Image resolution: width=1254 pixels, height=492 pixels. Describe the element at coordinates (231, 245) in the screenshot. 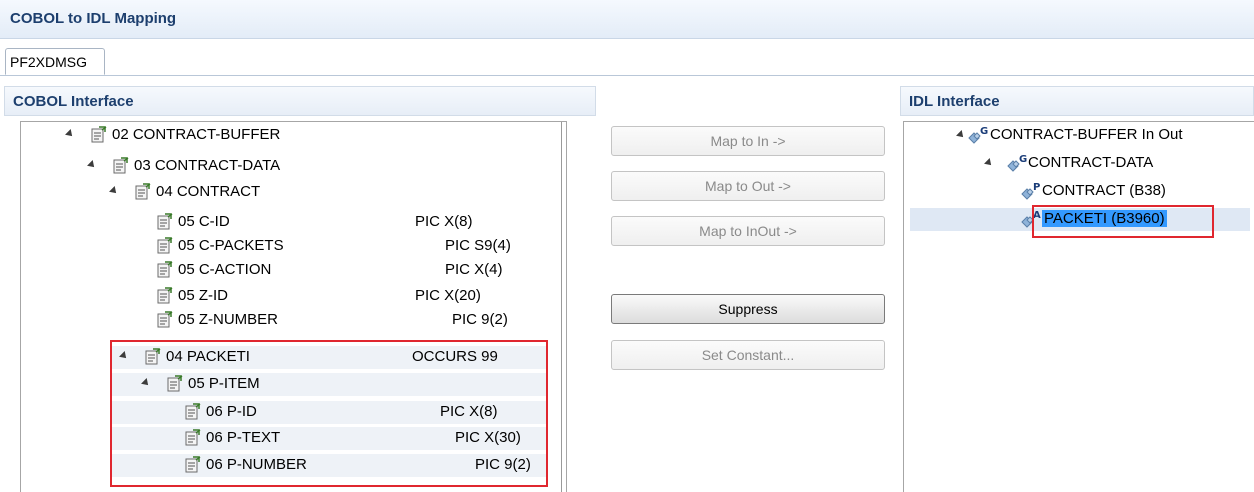

I see `cobol-field-name: 05 C-PACKETS` at that location.